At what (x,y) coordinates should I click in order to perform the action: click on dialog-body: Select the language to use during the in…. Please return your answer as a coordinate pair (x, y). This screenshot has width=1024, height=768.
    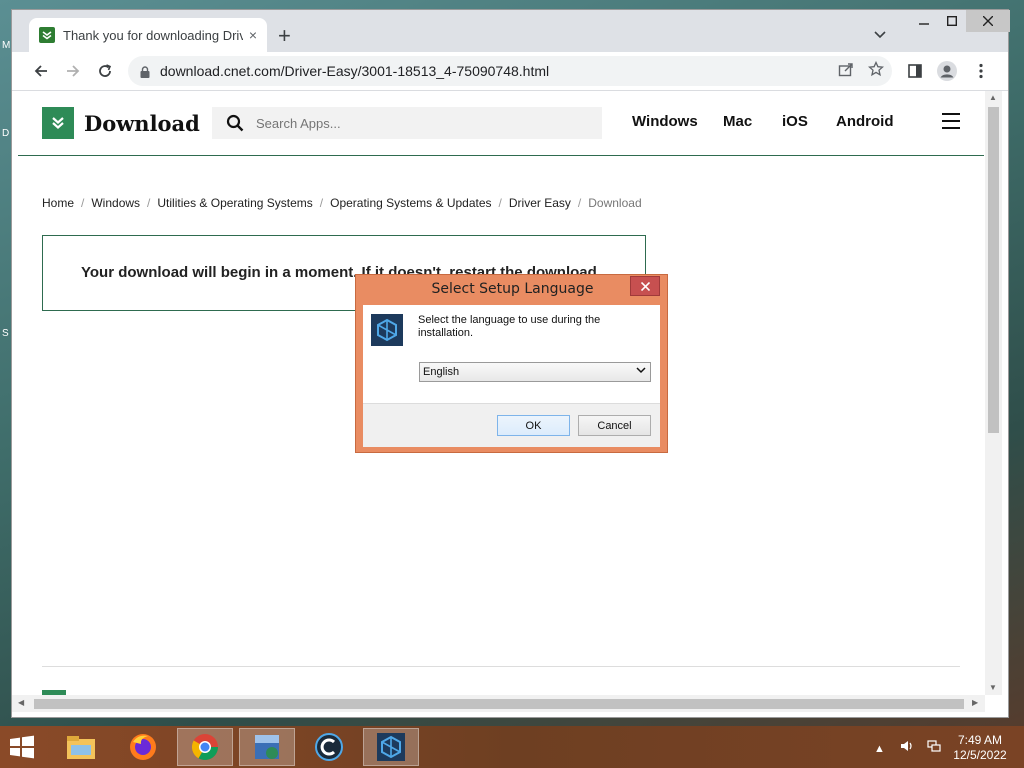
    Looking at the image, I should click on (511, 376).